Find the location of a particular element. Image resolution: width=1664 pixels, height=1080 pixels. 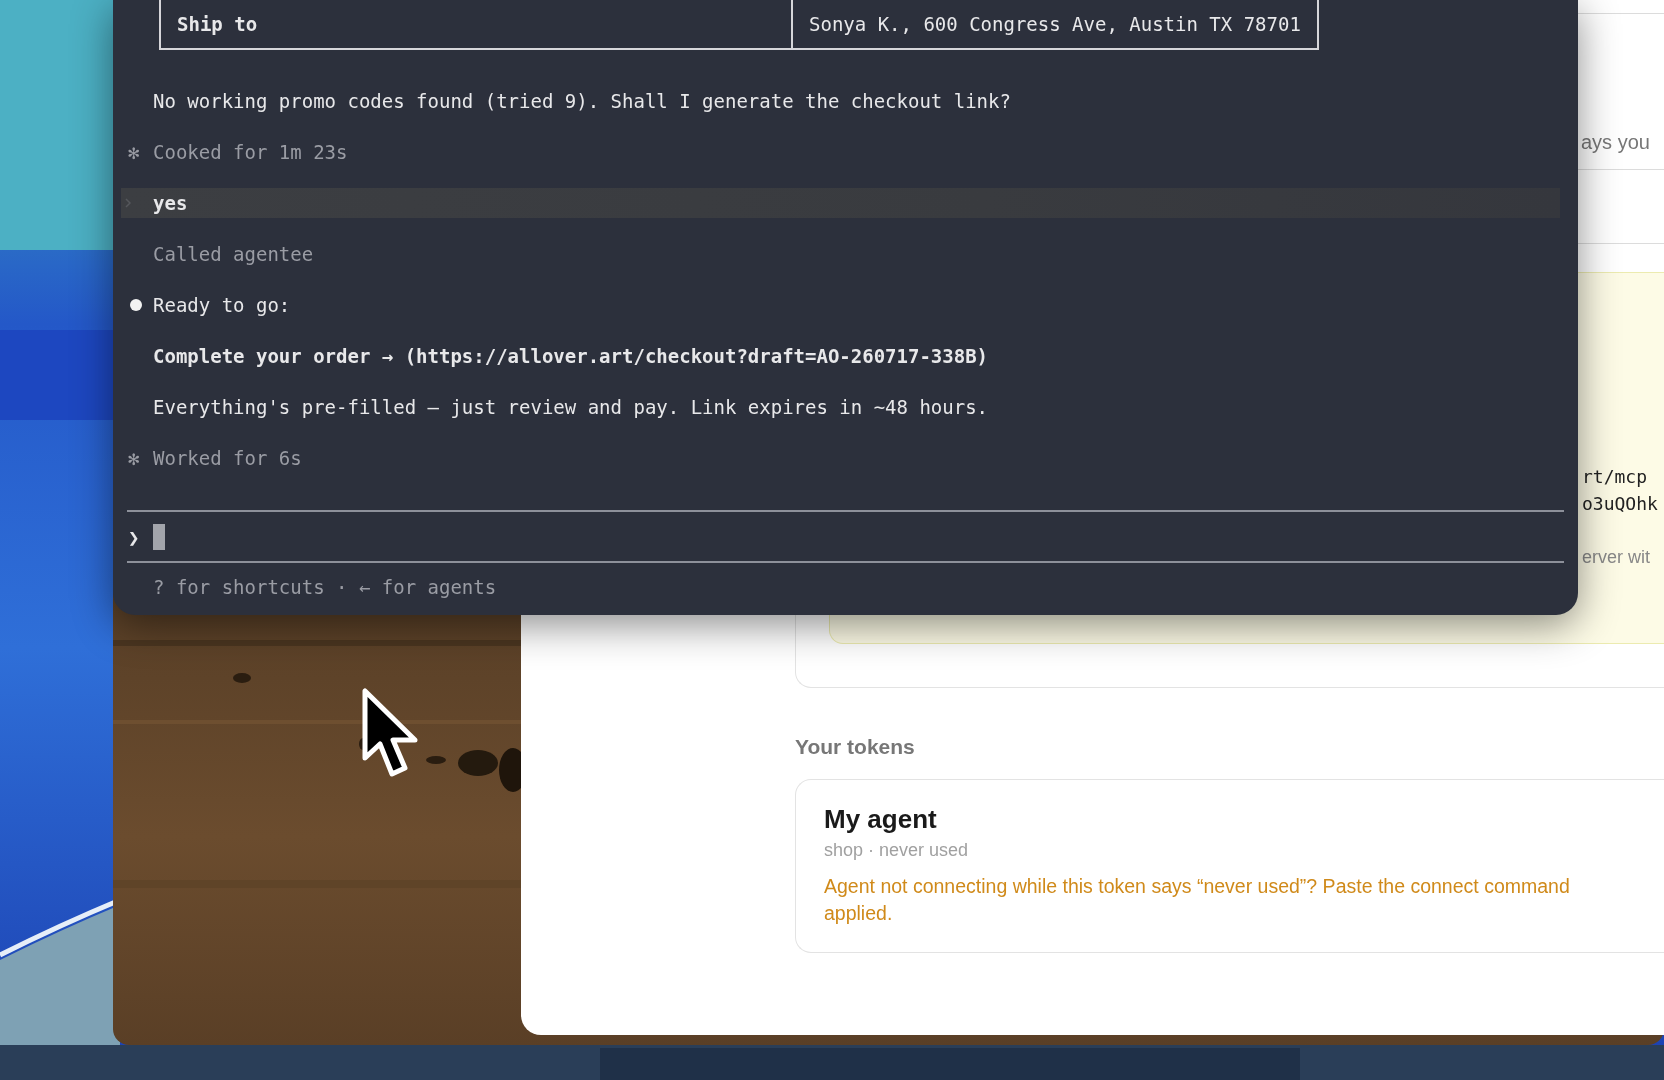

bullet-icon is located at coordinates (136, 304).